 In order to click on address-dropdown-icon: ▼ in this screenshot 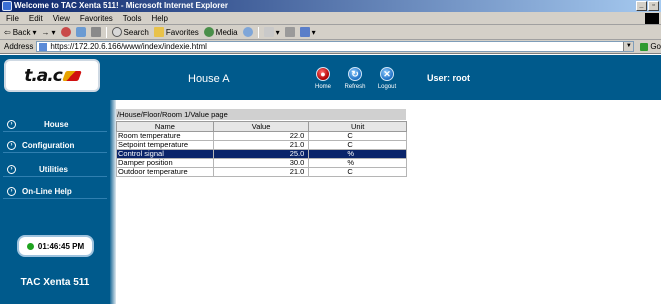, I will do `click(628, 46)`.